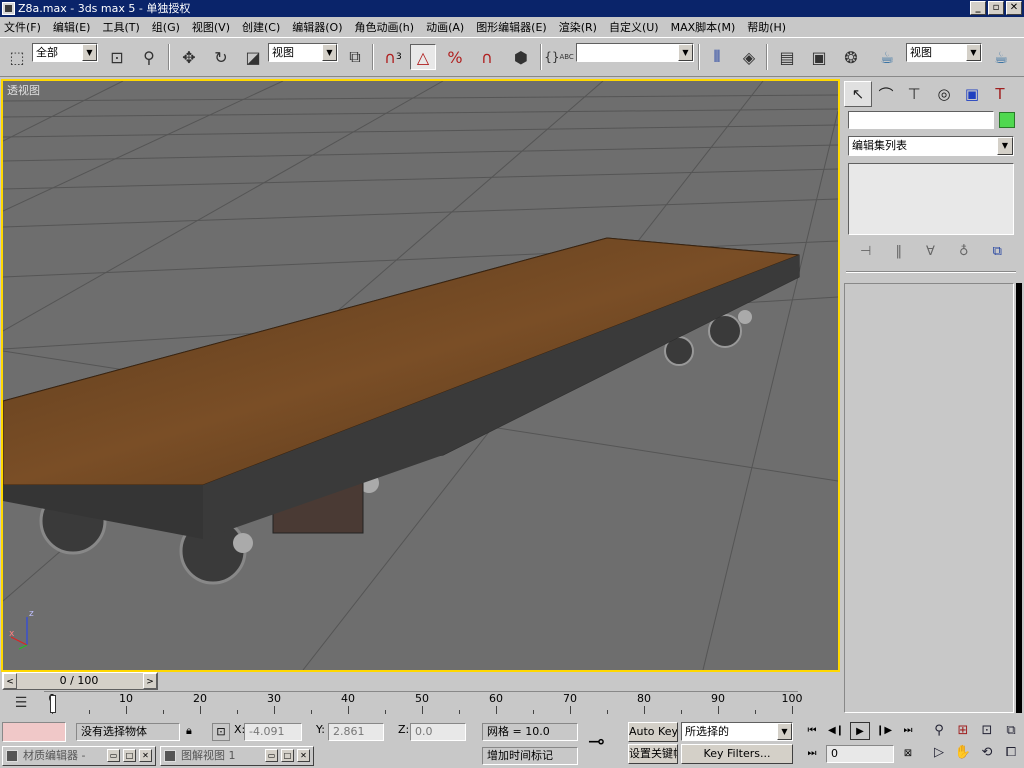 Image resolution: width=1024 pixels, height=768 pixels. I want to click on mirror-icon: ⫴, so click(717, 57).